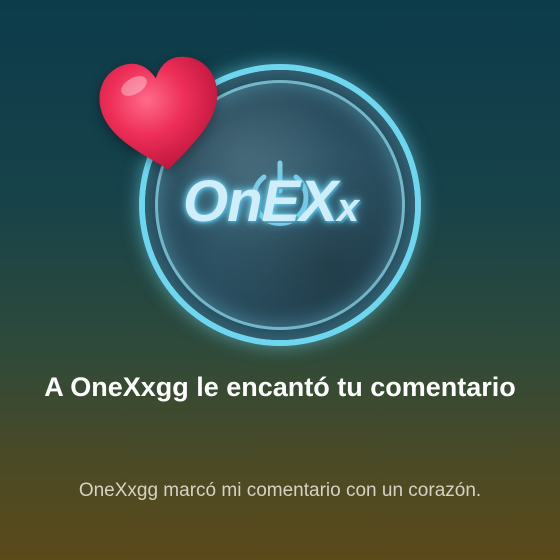 Image resolution: width=560 pixels, height=560 pixels. I want to click on logo-part-x: X, so click(318, 201).